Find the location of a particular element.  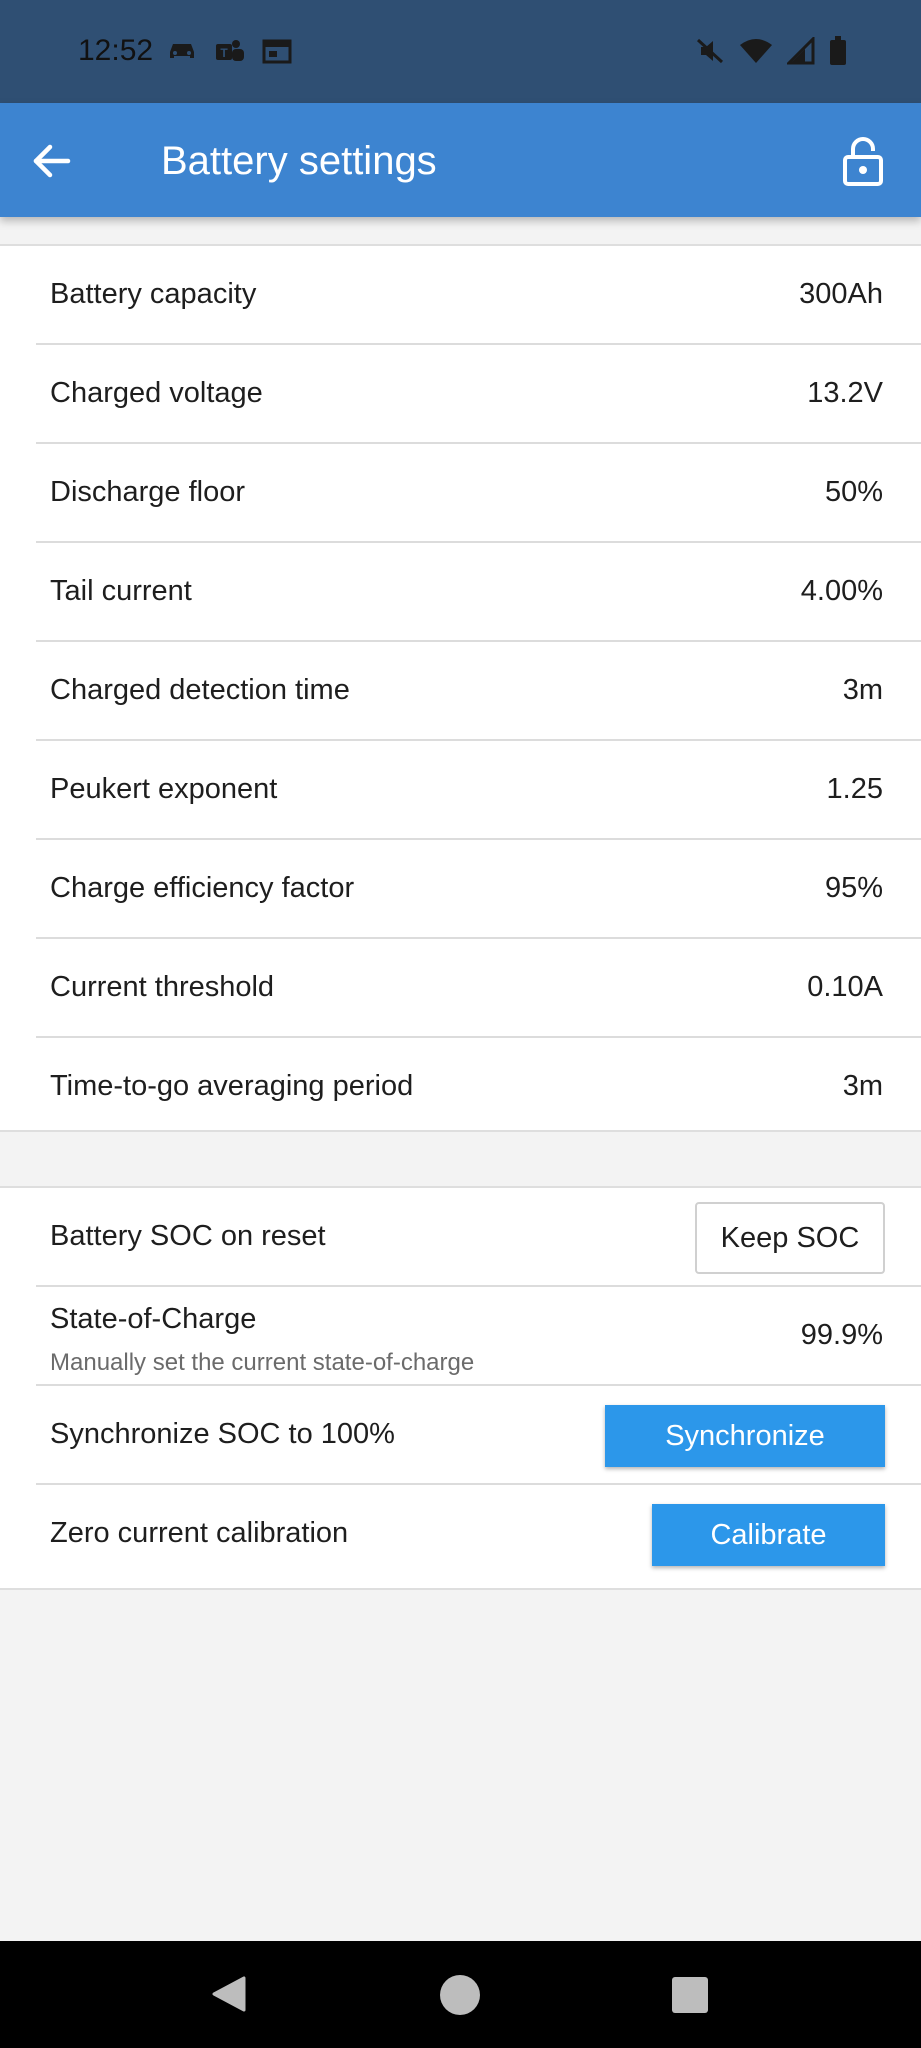

status-right-icons is located at coordinates (771, 51).